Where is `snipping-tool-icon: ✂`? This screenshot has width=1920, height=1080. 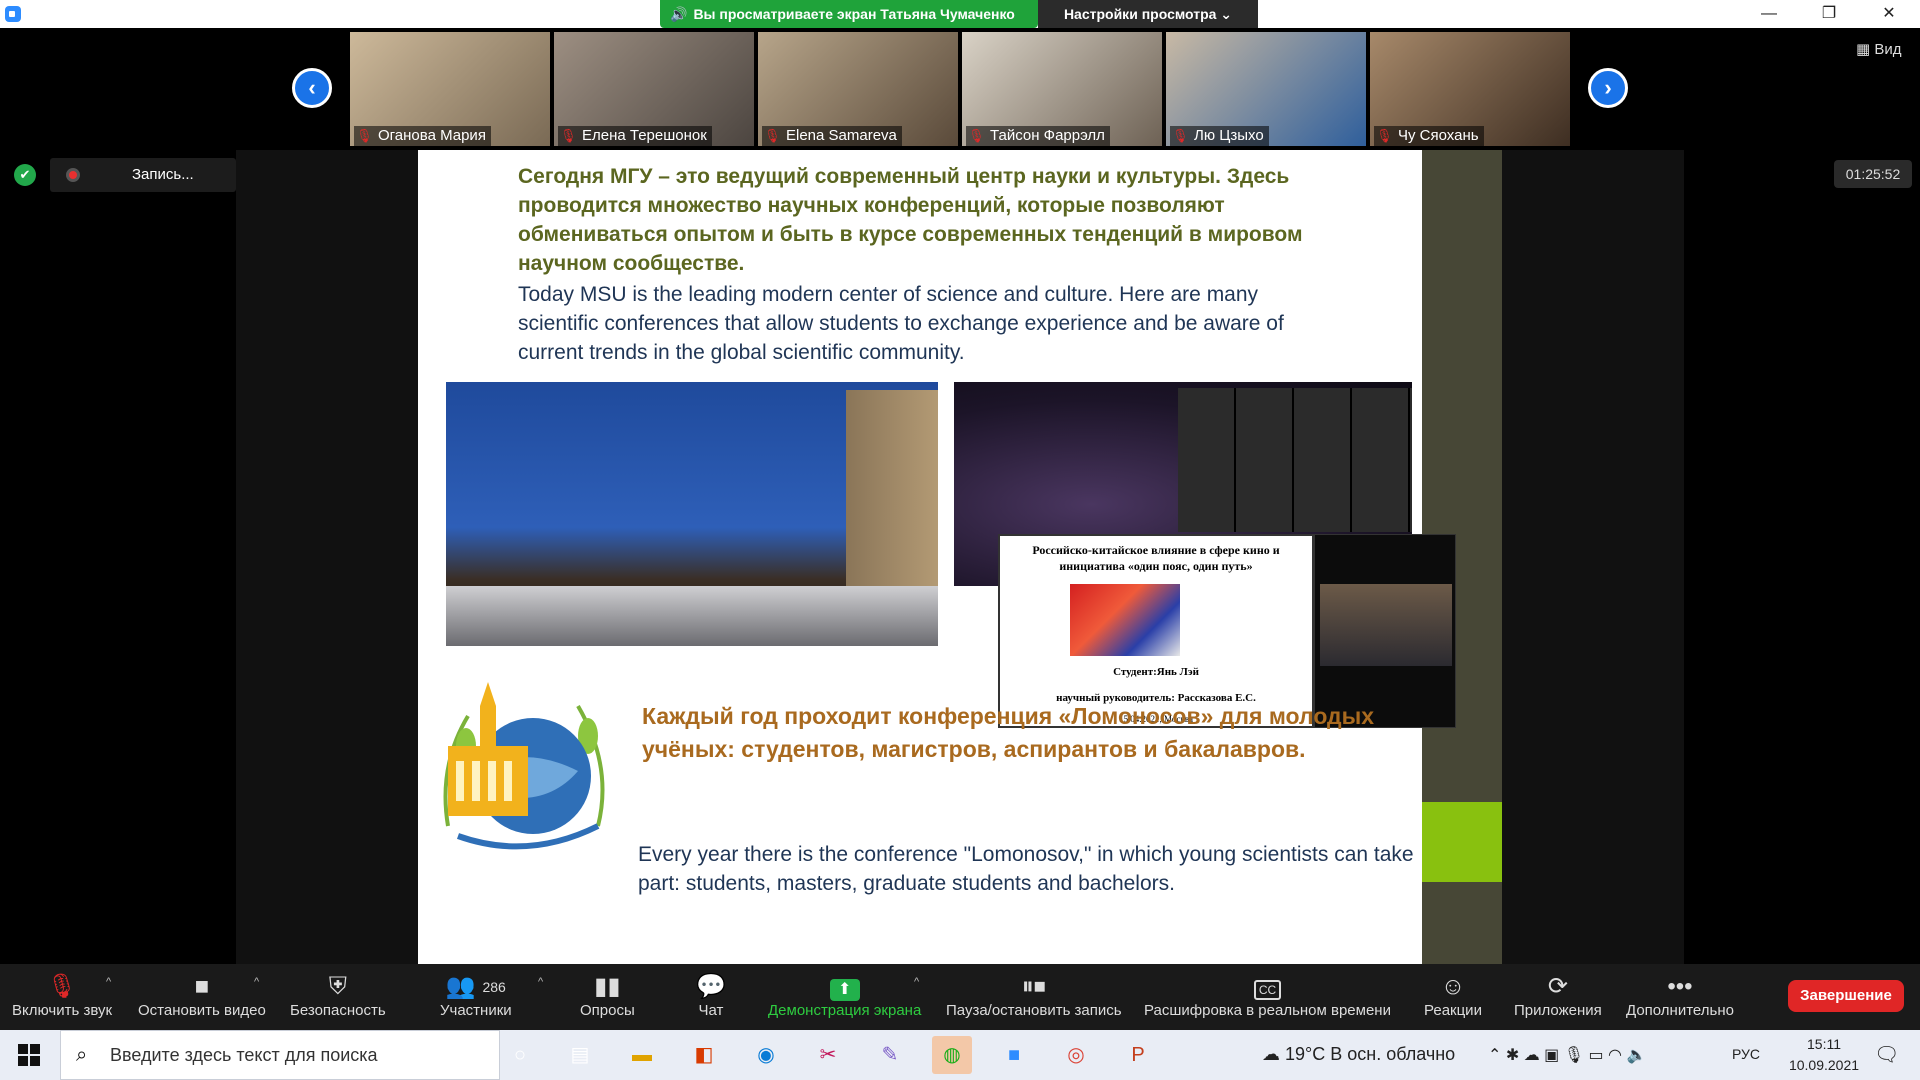 snipping-tool-icon: ✂ is located at coordinates (828, 1055).